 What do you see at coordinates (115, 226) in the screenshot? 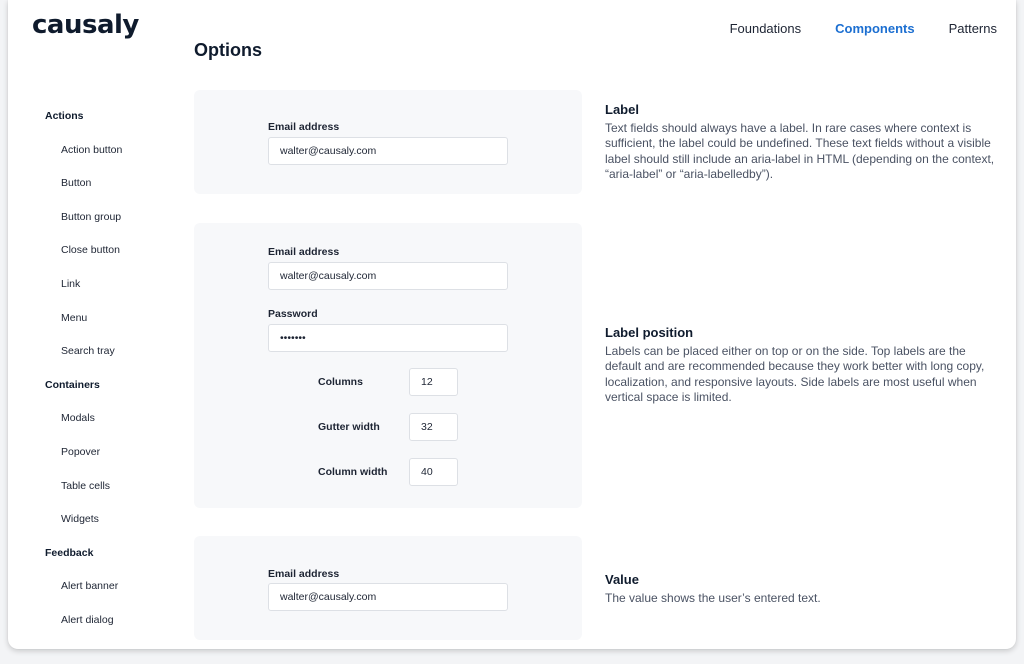
I see `sidebar-item-button-group: Button group` at bounding box center [115, 226].